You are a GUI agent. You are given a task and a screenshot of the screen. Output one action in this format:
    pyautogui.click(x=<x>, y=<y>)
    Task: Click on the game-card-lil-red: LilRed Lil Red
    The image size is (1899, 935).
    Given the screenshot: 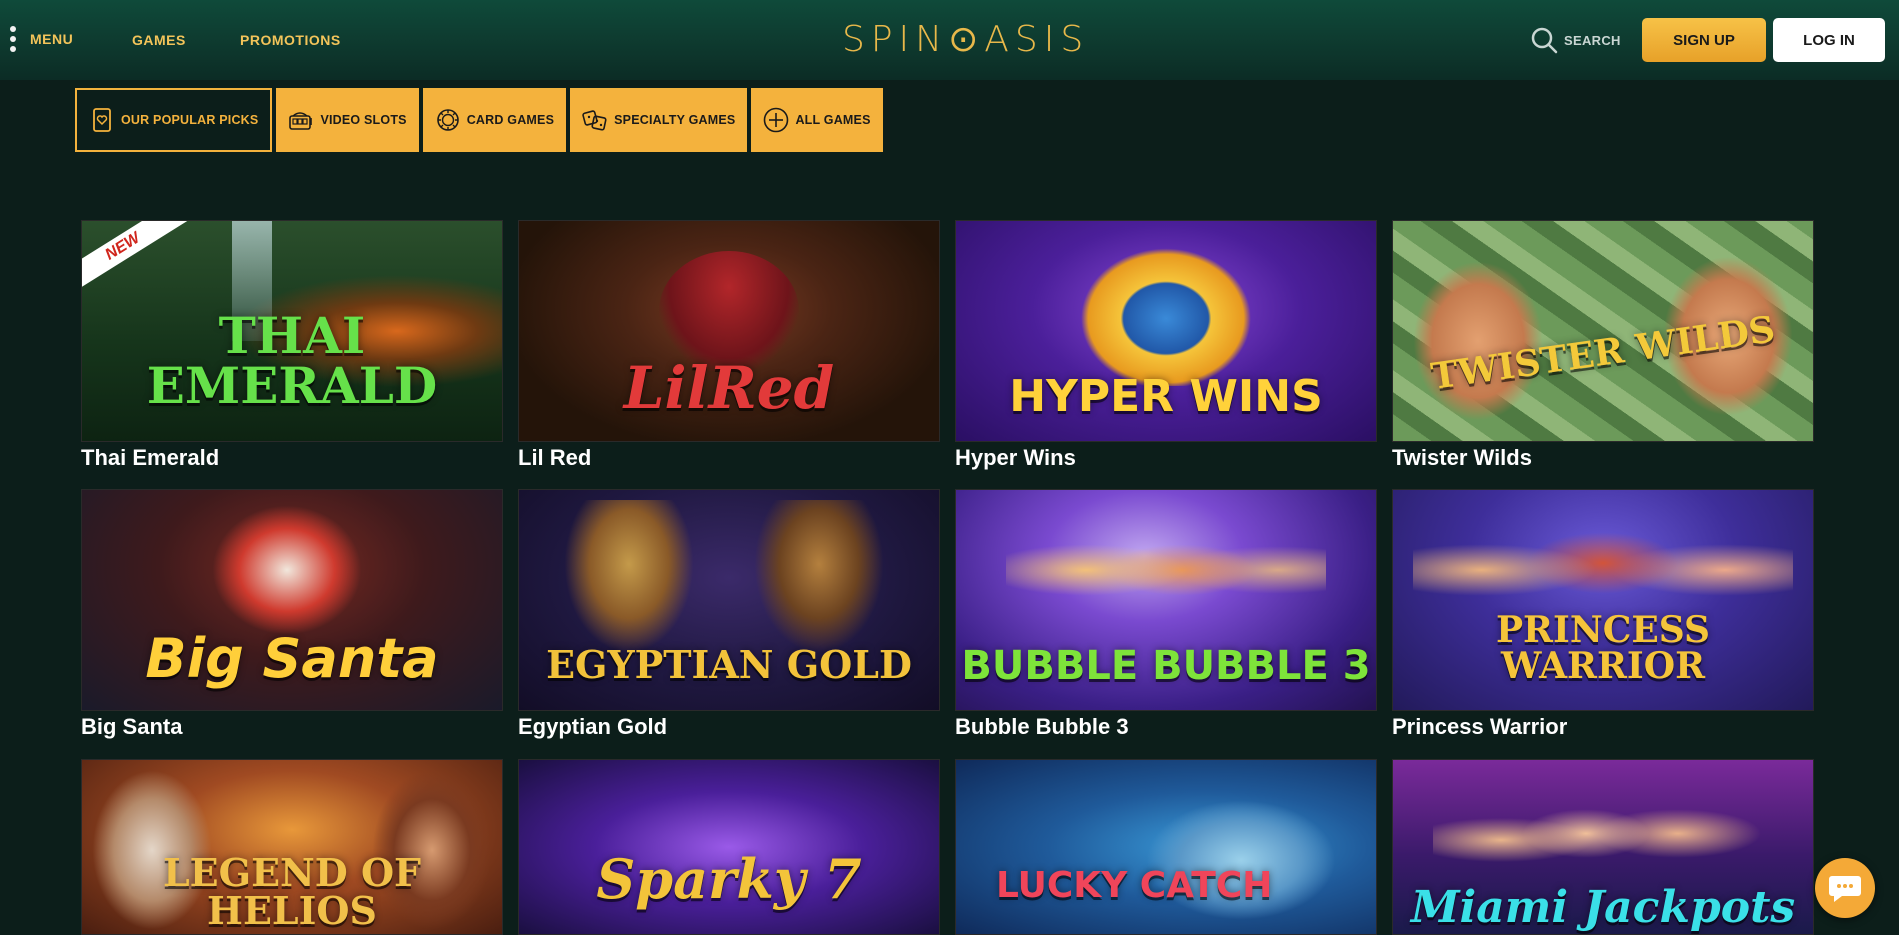 What is the action you would take?
    pyautogui.click(x=729, y=346)
    